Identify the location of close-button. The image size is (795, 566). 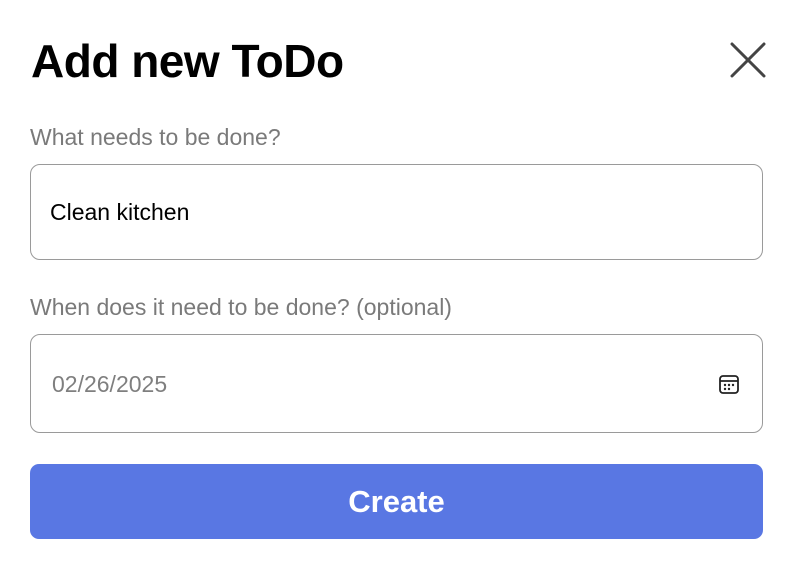
(748, 60).